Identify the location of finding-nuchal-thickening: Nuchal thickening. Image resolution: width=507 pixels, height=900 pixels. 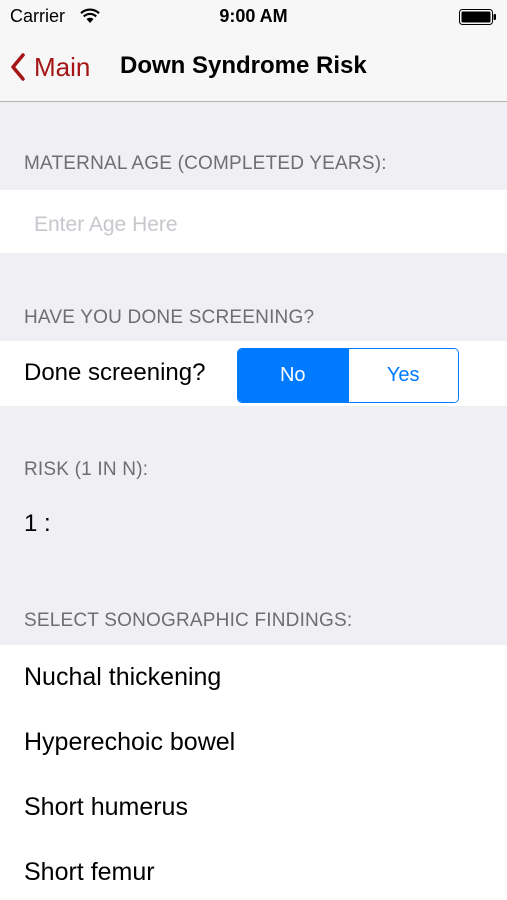
(122, 677).